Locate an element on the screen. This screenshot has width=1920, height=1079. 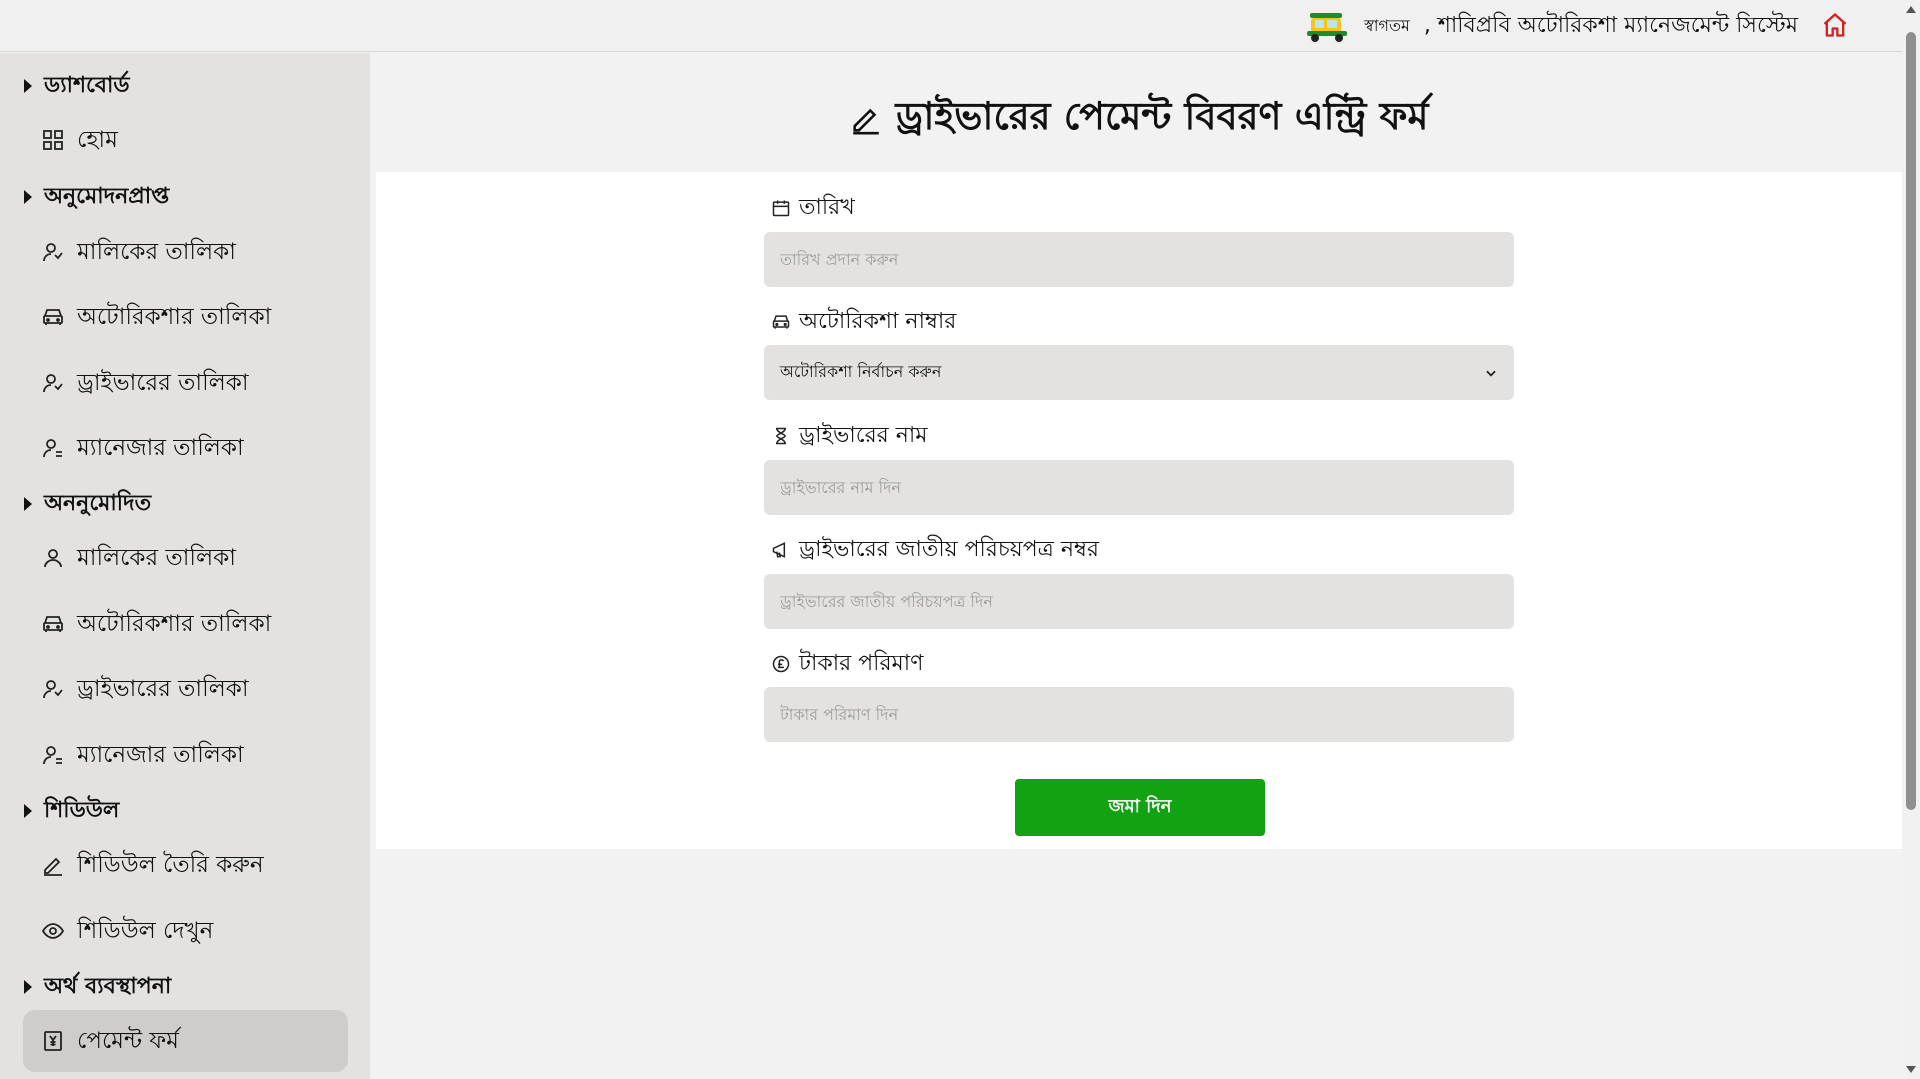
grid-icon is located at coordinates (53, 140).